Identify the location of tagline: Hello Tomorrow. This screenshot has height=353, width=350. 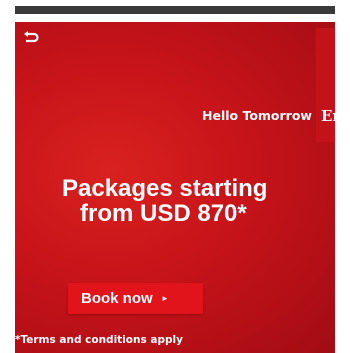
(257, 115).